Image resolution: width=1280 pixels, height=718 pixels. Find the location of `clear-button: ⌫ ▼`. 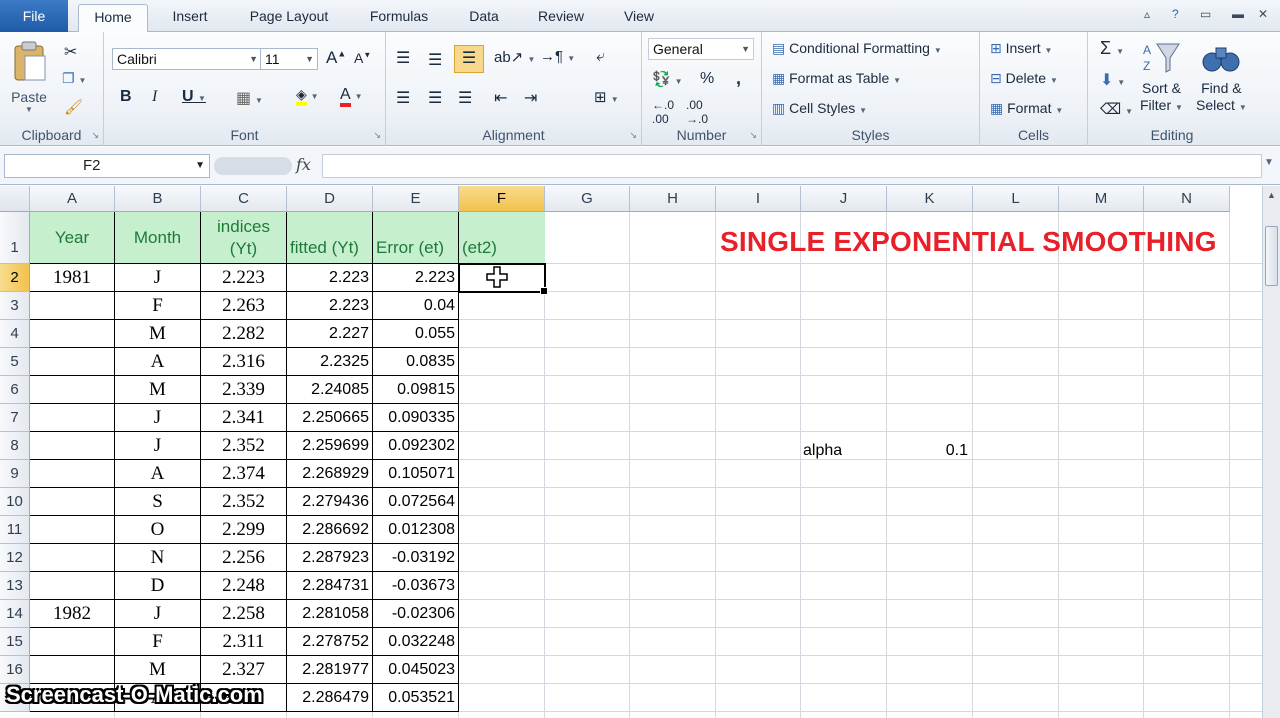

clear-button: ⌫ ▼ is located at coordinates (1116, 109).